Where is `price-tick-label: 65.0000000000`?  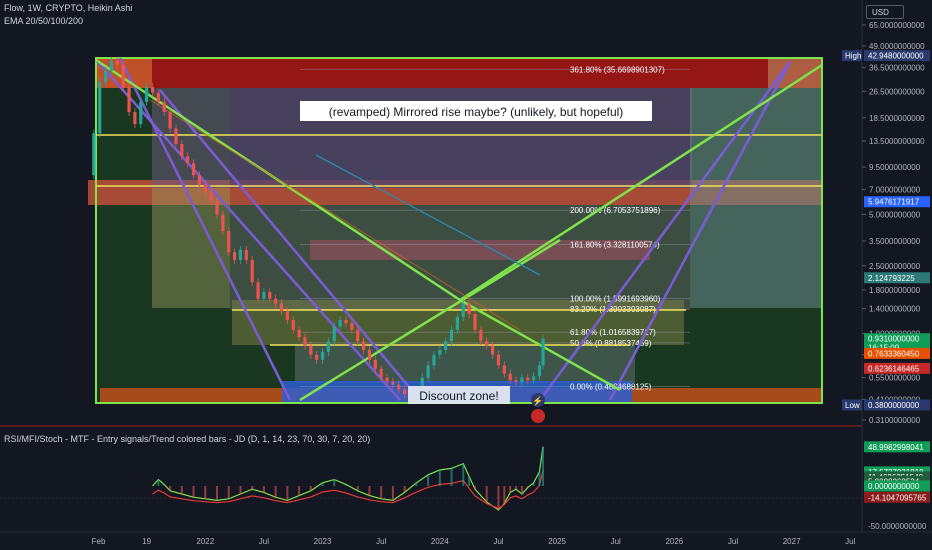 price-tick-label: 65.0000000000 is located at coordinates (897, 25).